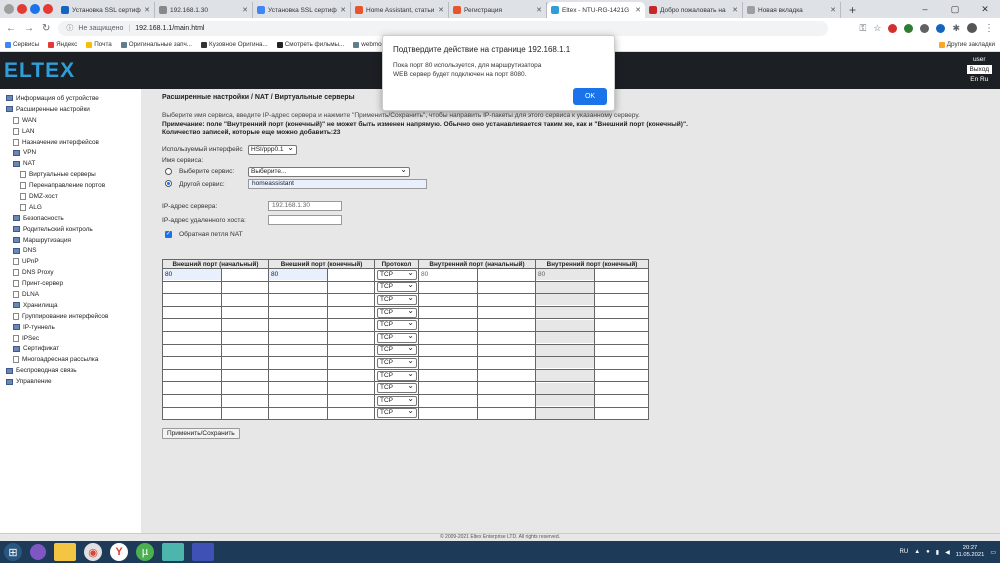 The width and height of the screenshot is (1000, 563). Describe the element at coordinates (11, 28) in the screenshot. I see `back-icon: ←` at that location.